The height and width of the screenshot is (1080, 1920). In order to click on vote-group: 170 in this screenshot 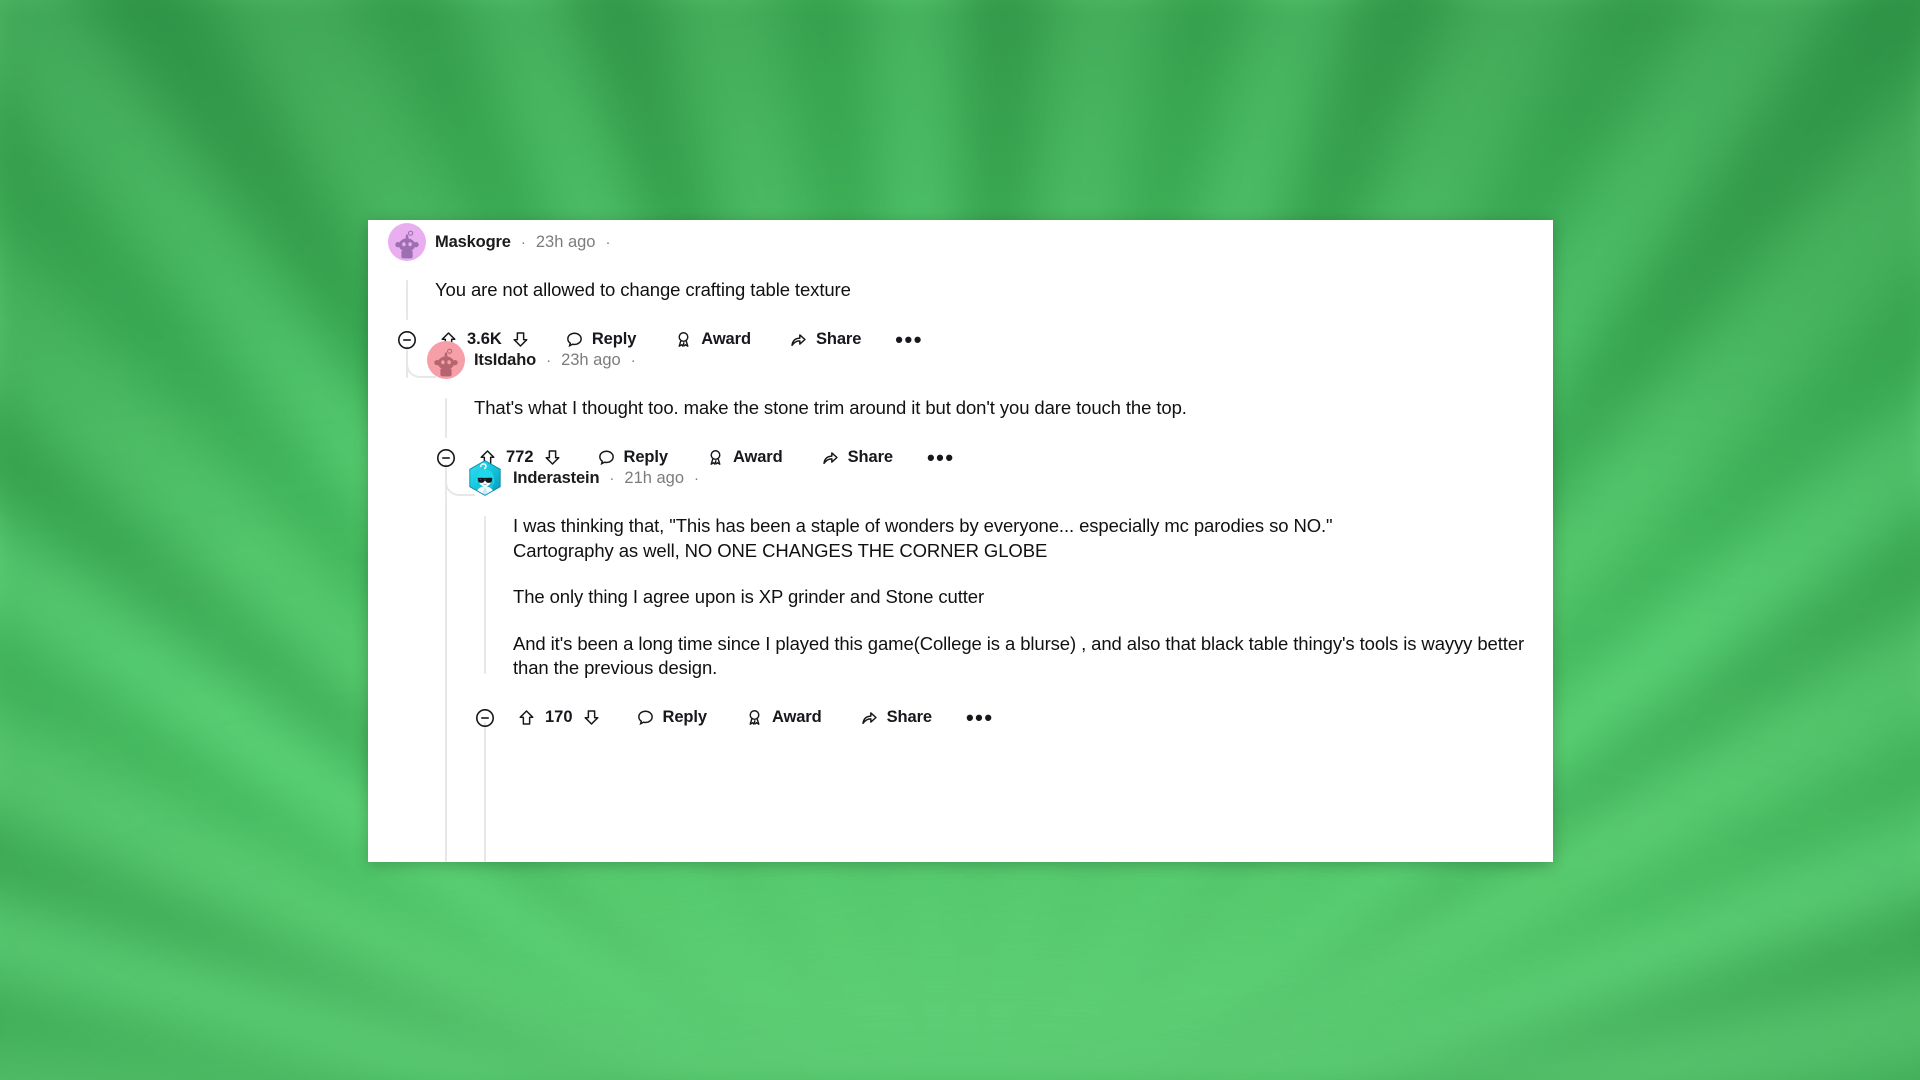, I will do `click(559, 717)`.